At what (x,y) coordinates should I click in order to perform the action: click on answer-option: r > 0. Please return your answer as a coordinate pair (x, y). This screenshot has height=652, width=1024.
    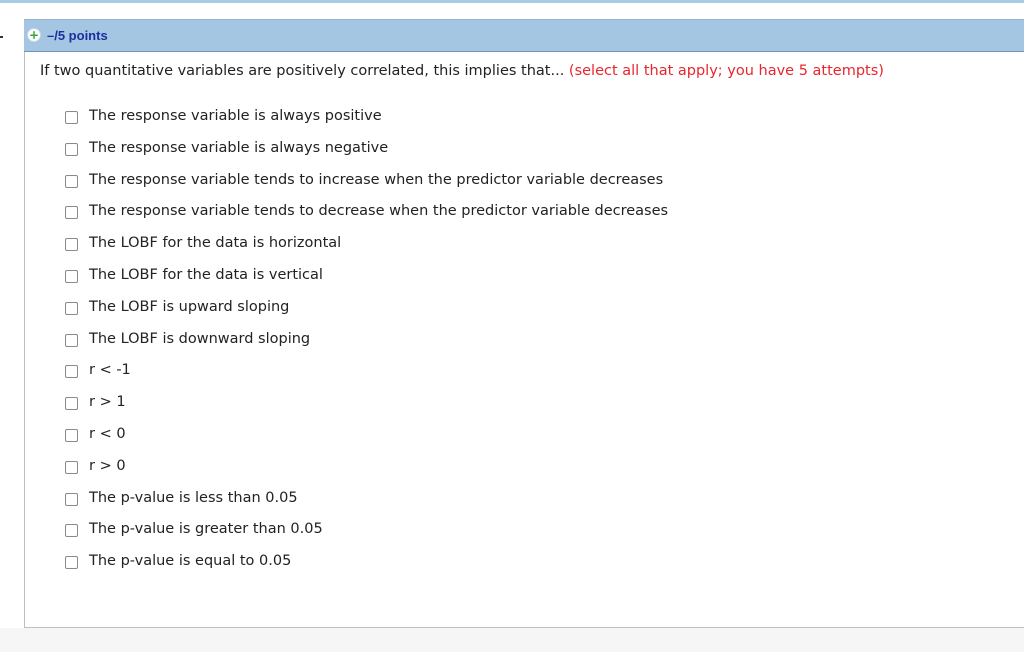
    Looking at the image, I should click on (366, 473).